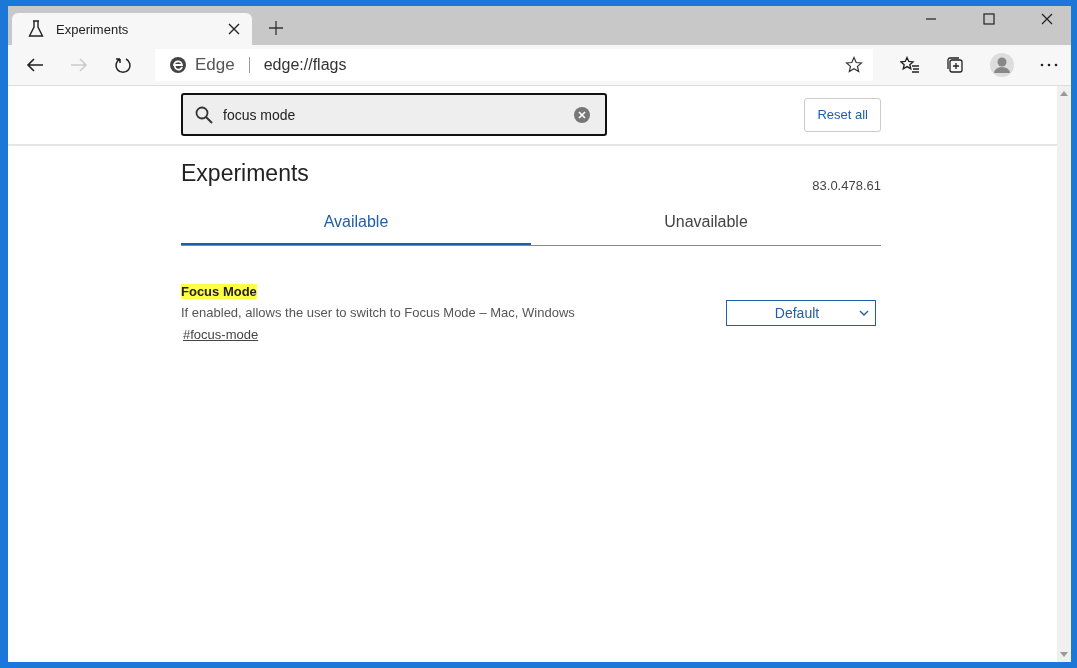 Image resolution: width=1077 pixels, height=668 pixels. I want to click on url-text: edge://flags, so click(305, 65).